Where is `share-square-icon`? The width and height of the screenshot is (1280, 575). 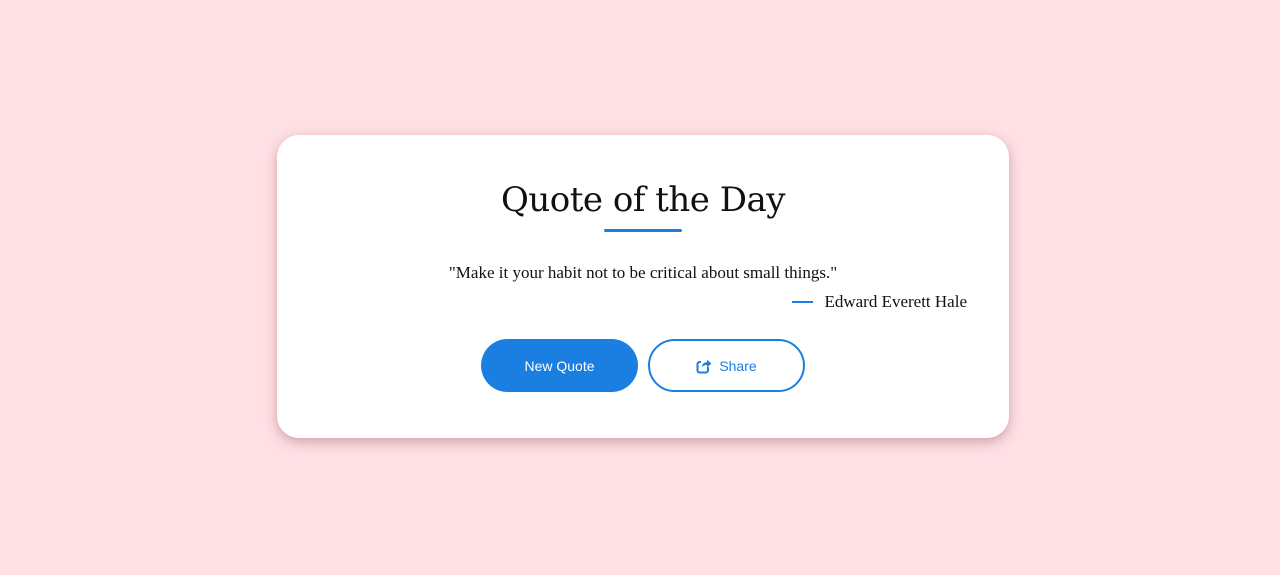
share-square-icon is located at coordinates (704, 366).